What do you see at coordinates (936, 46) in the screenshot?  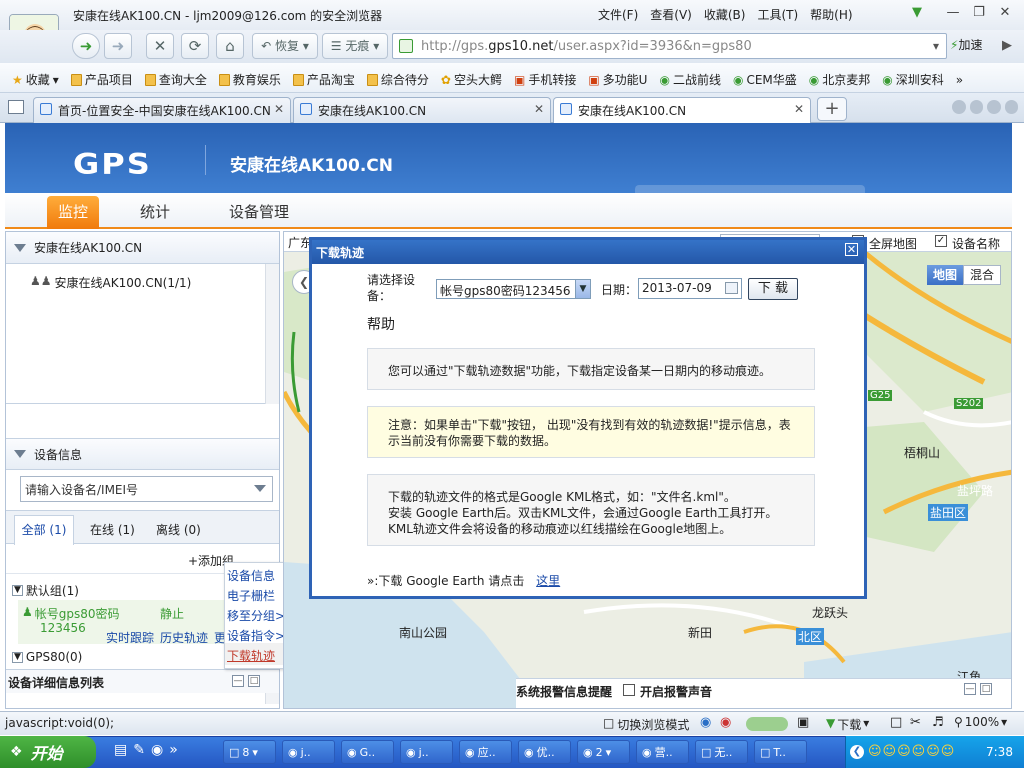 I see `address-dropdown-icon: ▾` at bounding box center [936, 46].